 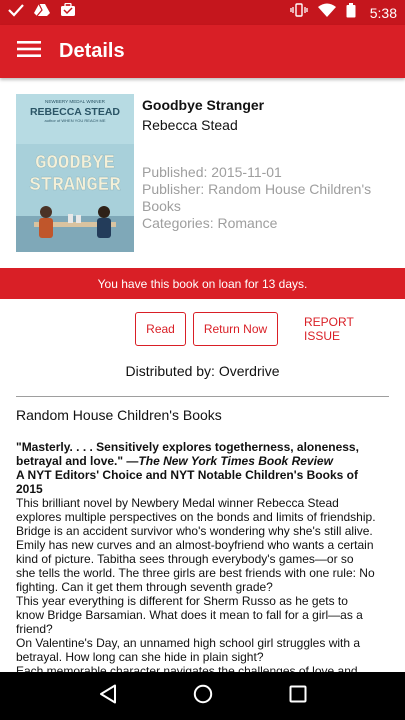 What do you see at coordinates (235, 461) in the screenshot?
I see `review-source: The New York Times Book Review` at bounding box center [235, 461].